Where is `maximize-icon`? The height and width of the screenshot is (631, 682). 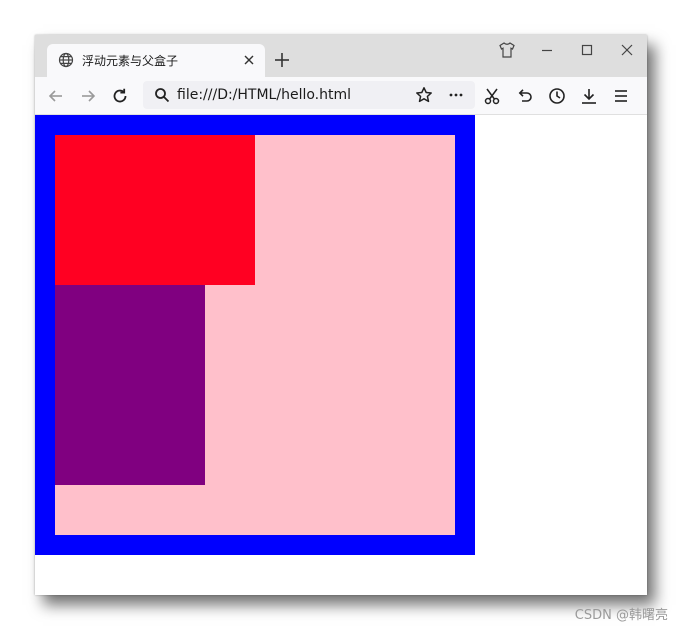
maximize-icon is located at coordinates (587, 50).